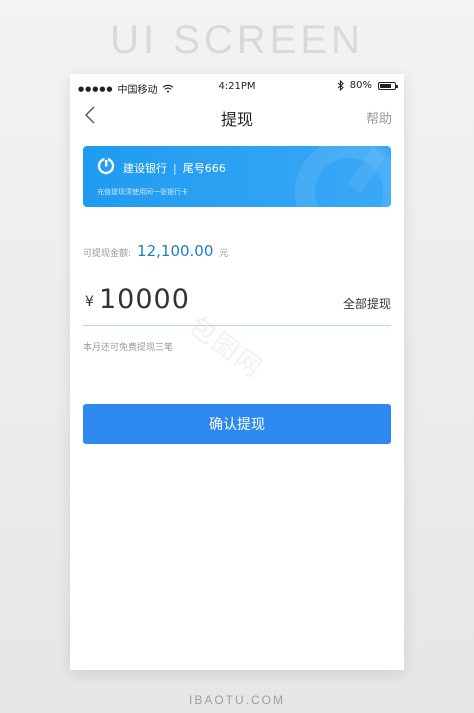 This screenshot has width=474, height=713. Describe the element at coordinates (145, 168) in the screenshot. I see `bank-name: 建设银行` at that location.